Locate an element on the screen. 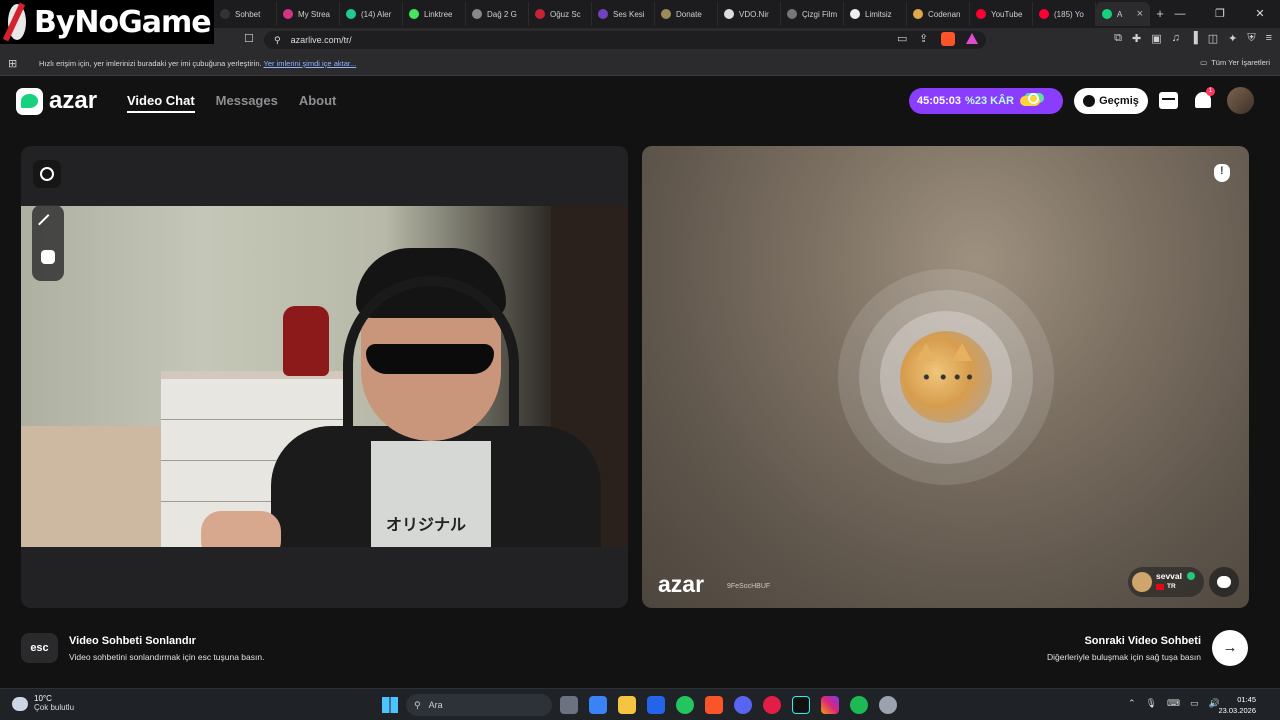 The image size is (1280, 720). user-avatar is located at coordinates (1240, 100).